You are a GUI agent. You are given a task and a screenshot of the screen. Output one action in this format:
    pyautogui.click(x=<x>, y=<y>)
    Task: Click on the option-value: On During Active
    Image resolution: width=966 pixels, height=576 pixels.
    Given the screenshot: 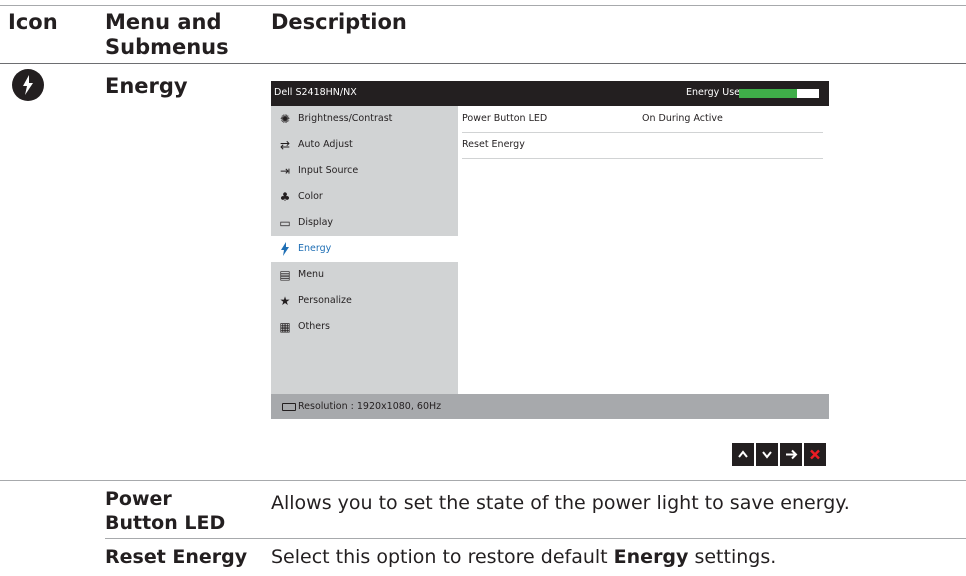 What is the action you would take?
    pyautogui.click(x=682, y=118)
    